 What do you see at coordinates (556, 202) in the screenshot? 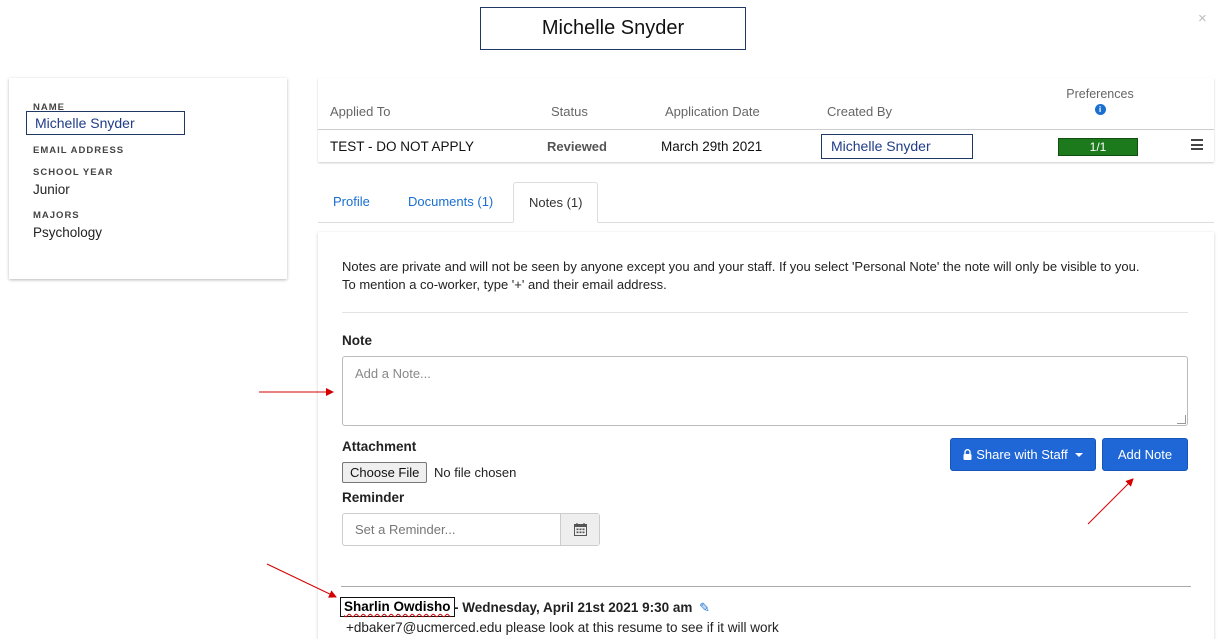
I see `tab-notes: Notes (1)` at bounding box center [556, 202].